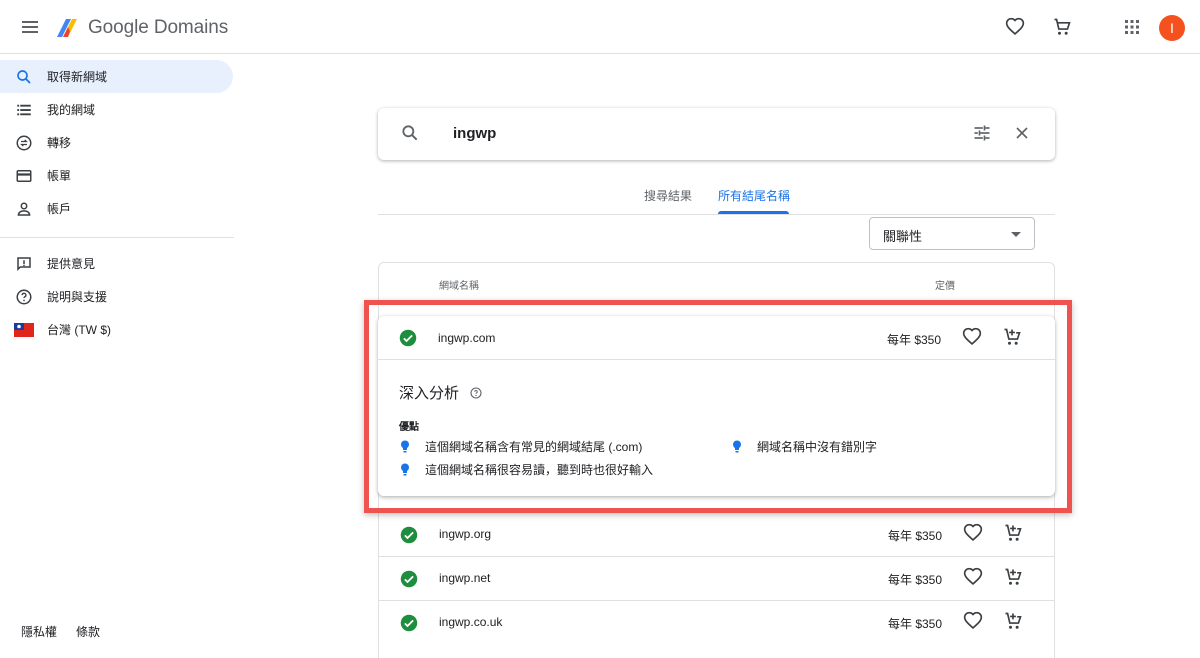  I want to click on sidebar-item-label: 提供意見, so click(71, 264).